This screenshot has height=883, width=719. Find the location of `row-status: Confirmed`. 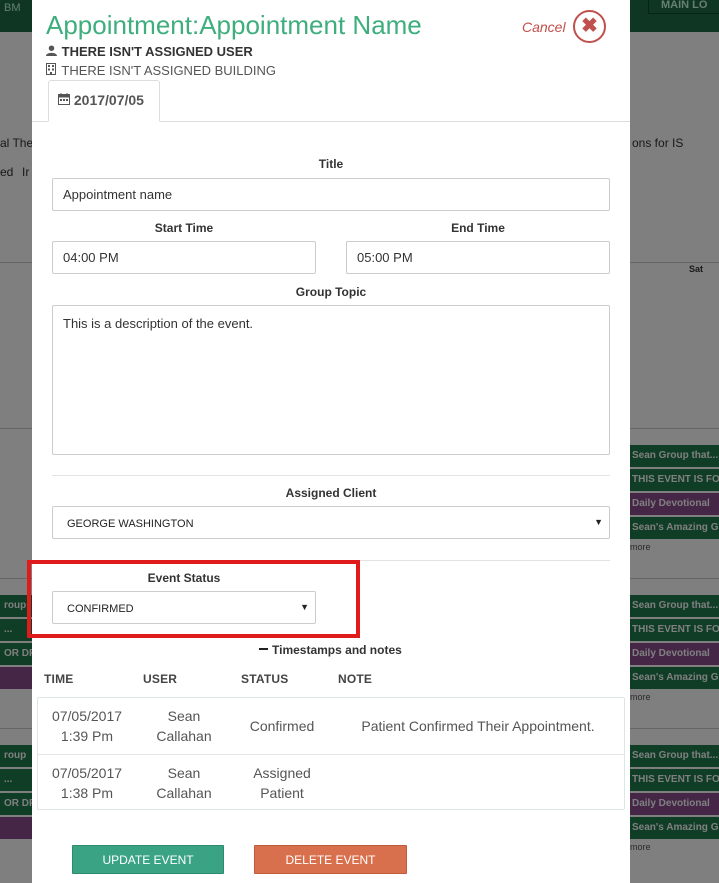

row-status: Confirmed is located at coordinates (282, 726).